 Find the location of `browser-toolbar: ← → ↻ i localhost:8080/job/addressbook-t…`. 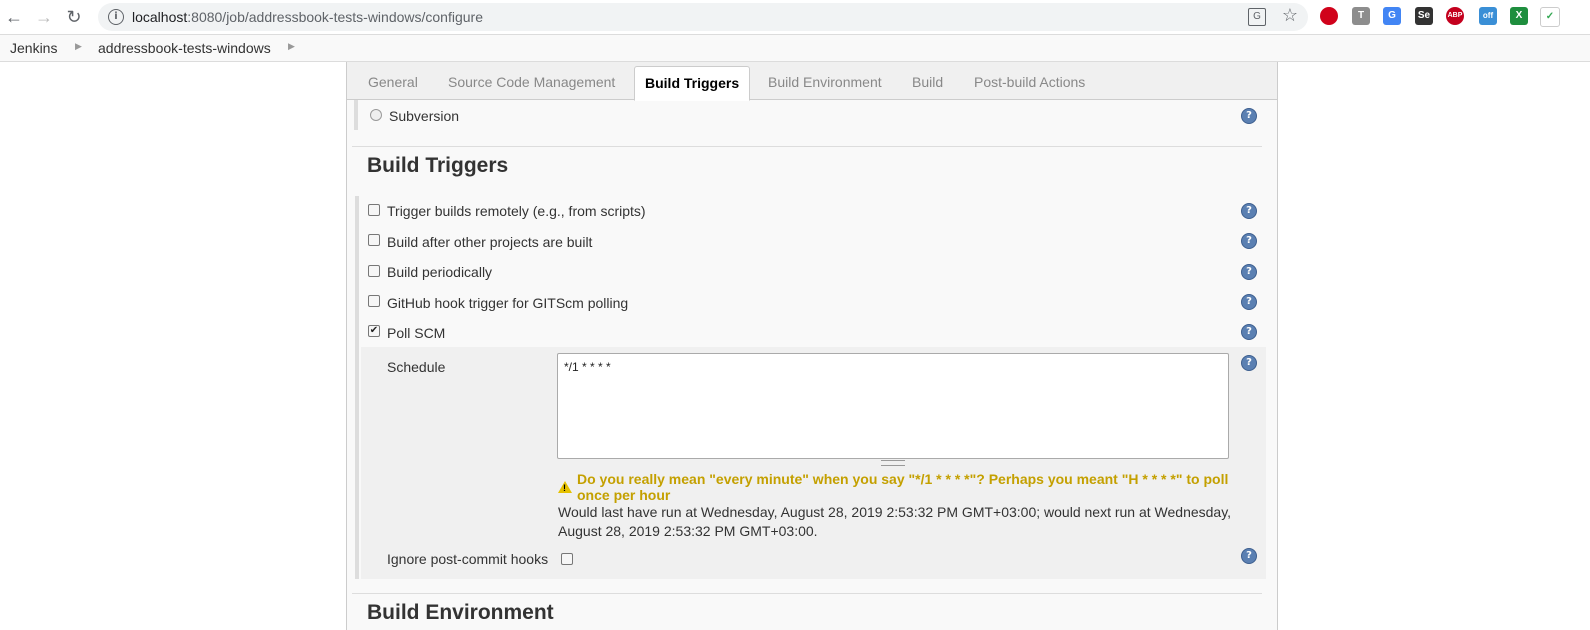

browser-toolbar: ← → ↻ i localhost:8080/job/addressbook-t… is located at coordinates (795, 17).